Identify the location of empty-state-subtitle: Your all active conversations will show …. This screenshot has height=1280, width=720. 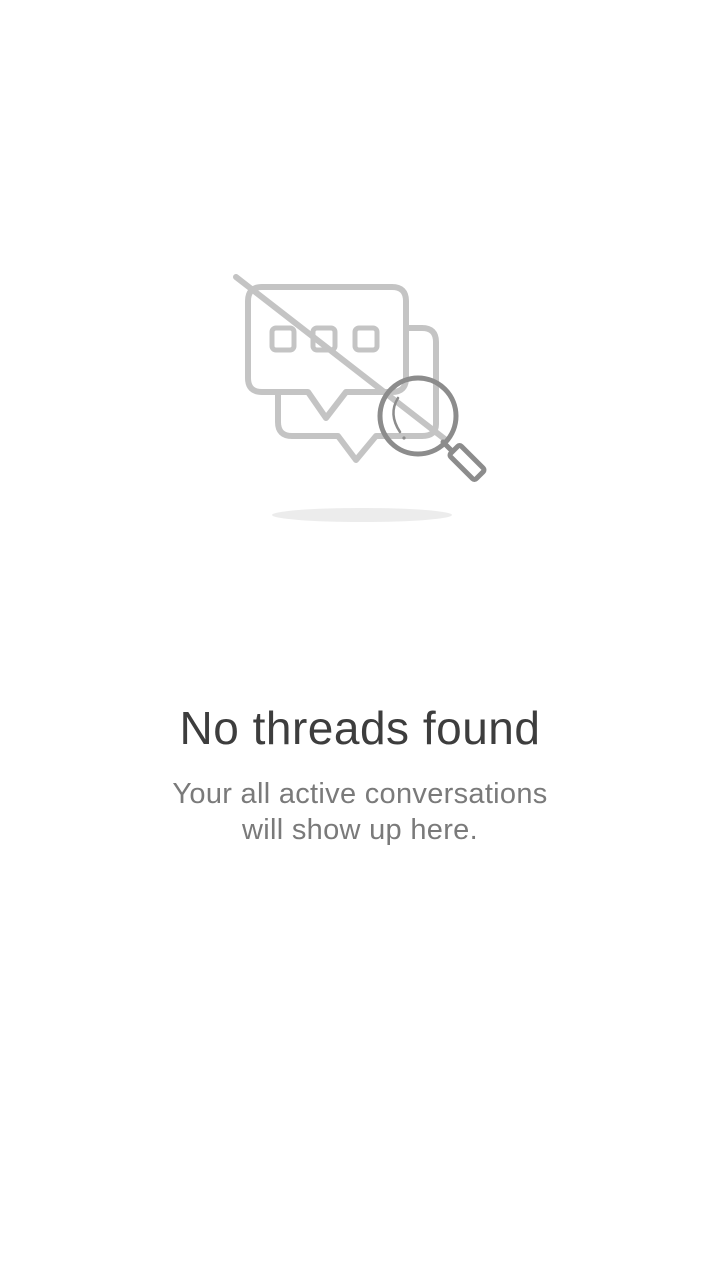
(360, 812).